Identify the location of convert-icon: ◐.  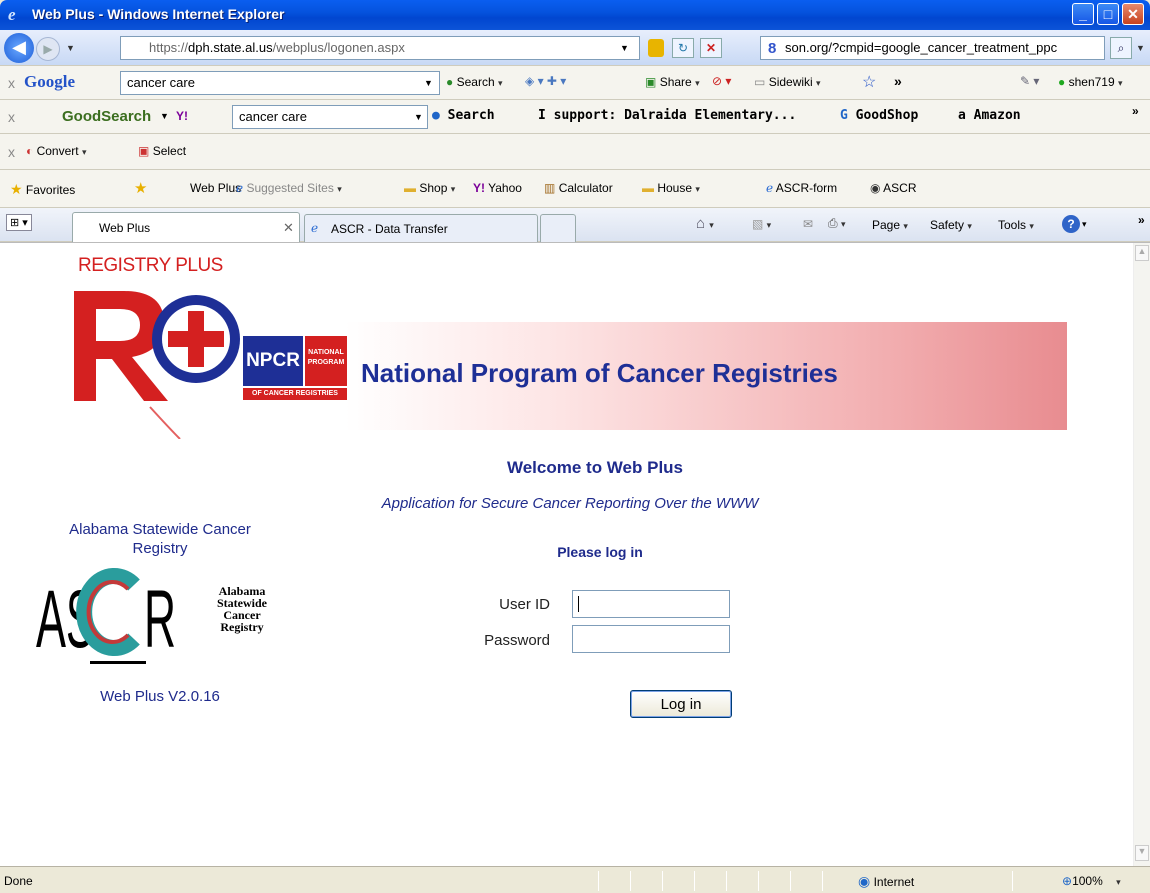
(30, 151).